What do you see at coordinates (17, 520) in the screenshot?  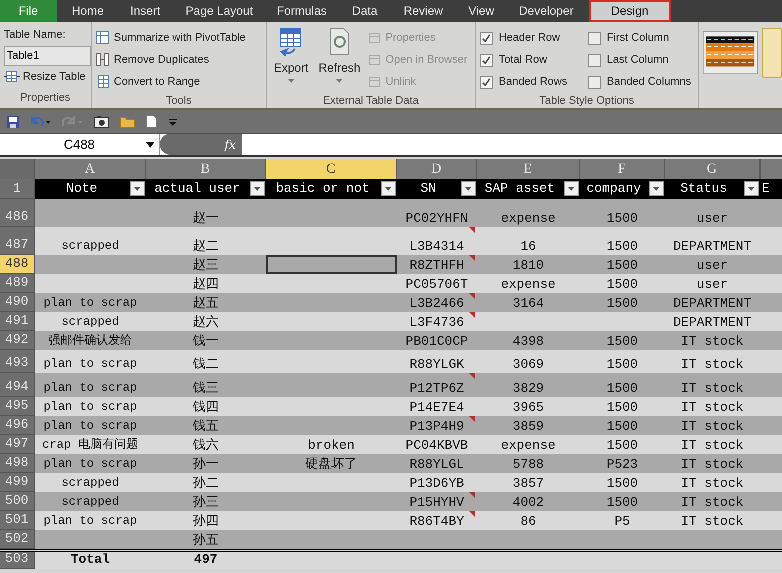 I see `row-header: 501` at bounding box center [17, 520].